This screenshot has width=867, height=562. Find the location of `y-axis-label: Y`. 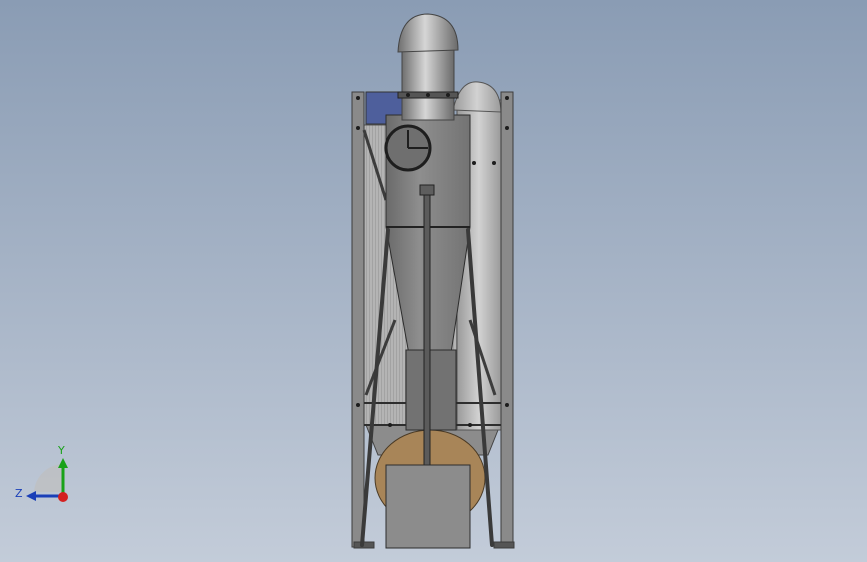

y-axis-label: Y is located at coordinates (61, 450).